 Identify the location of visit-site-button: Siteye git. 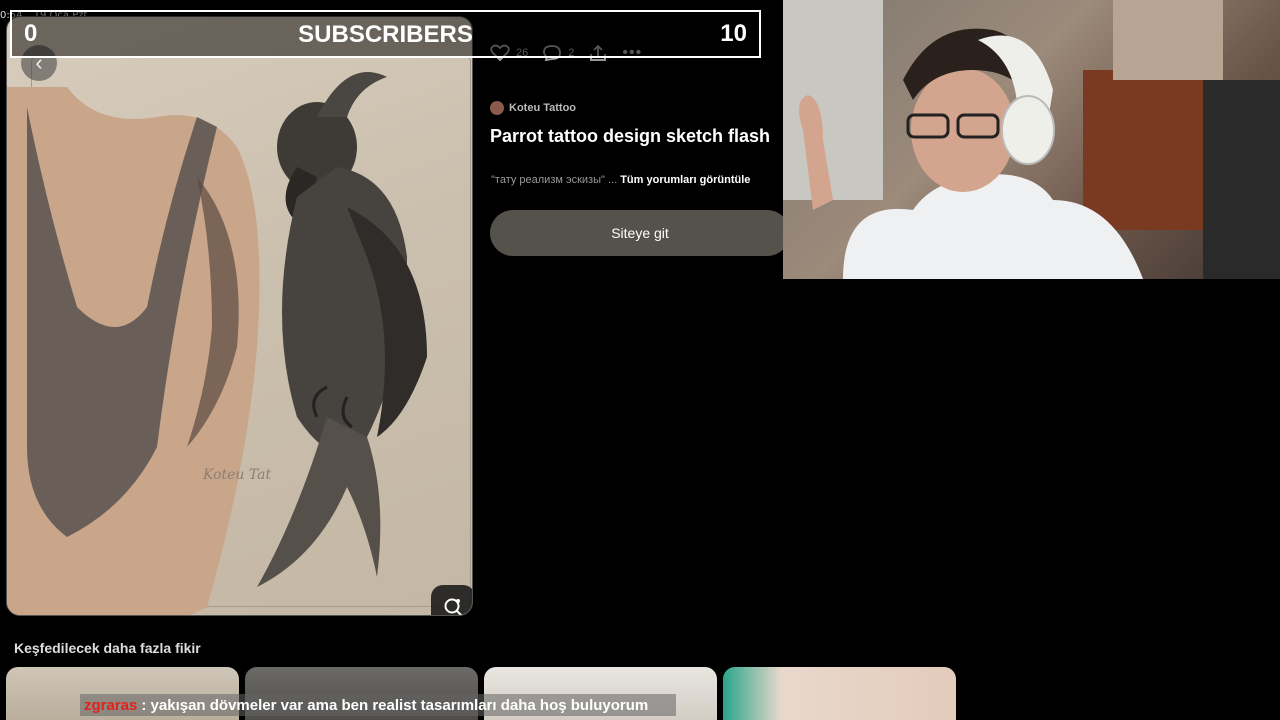
(640, 233).